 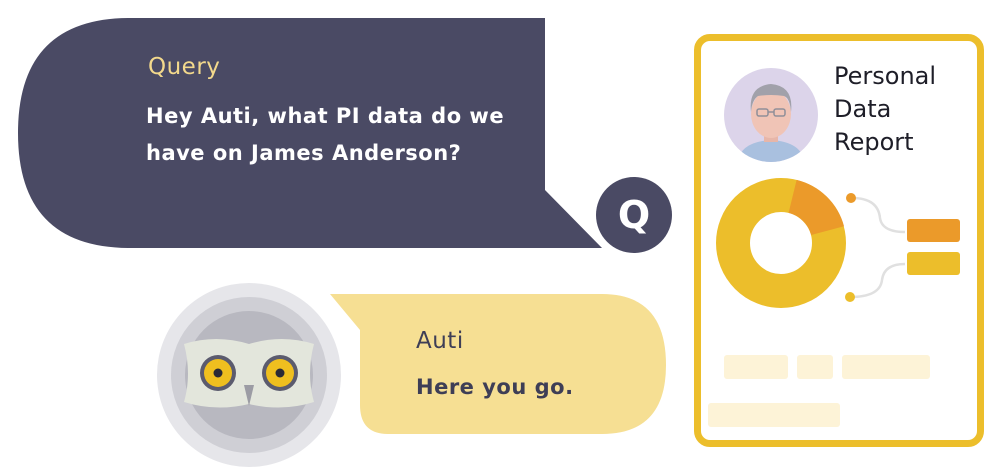 I want to click on report-title: Personal Data Report, so click(x=885, y=109).